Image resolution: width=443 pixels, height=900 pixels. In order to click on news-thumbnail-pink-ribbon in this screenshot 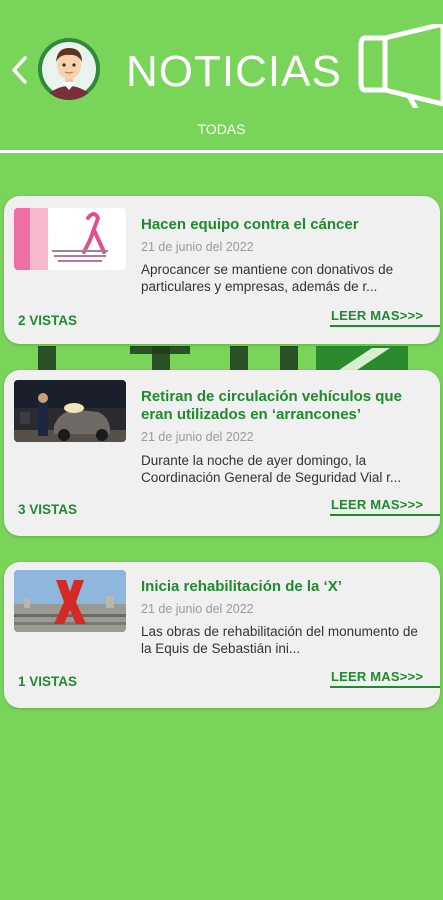, I will do `click(70, 239)`.